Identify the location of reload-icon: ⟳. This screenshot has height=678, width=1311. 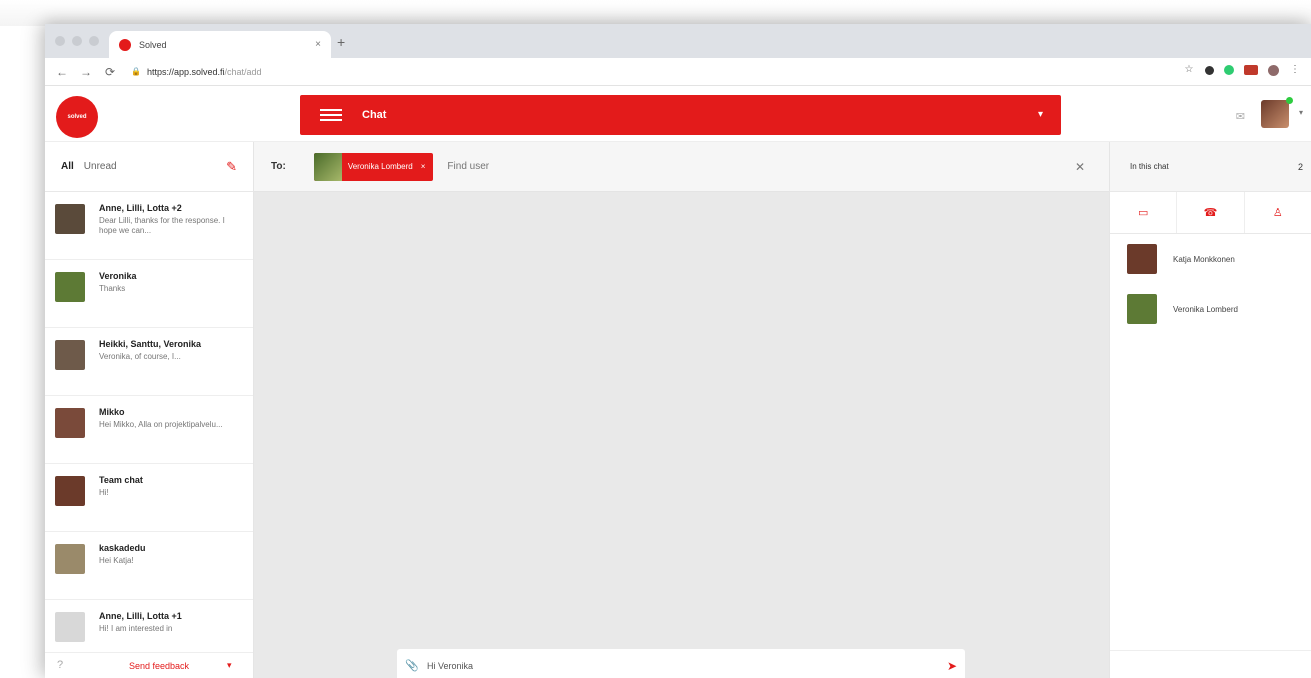
(110, 72).